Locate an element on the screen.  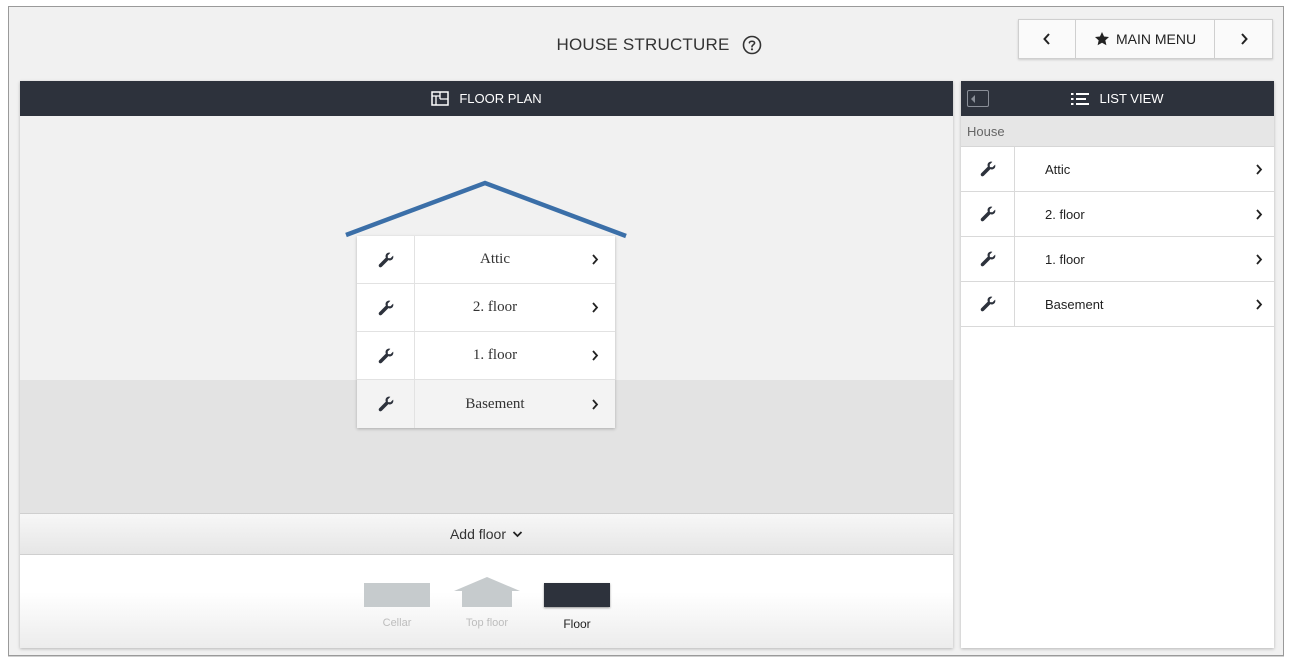
list-view-header: LIST VIEW is located at coordinates (1117, 98).